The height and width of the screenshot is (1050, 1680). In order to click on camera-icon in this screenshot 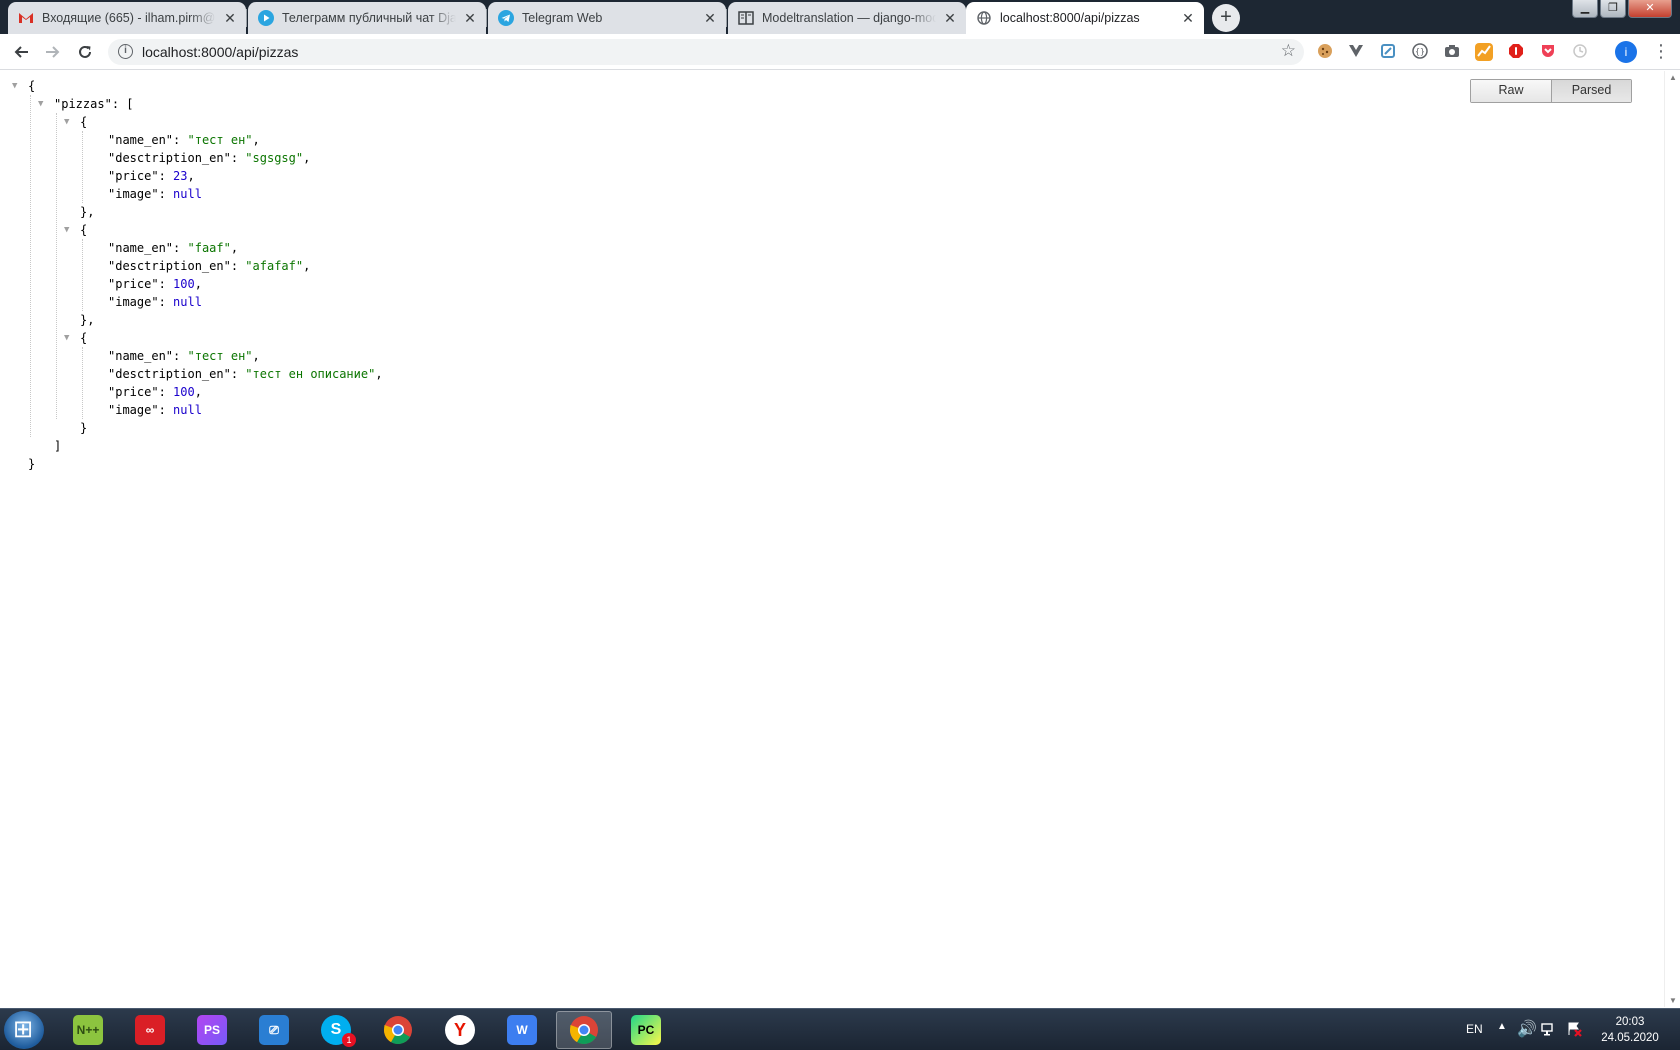, I will do `click(1452, 52)`.